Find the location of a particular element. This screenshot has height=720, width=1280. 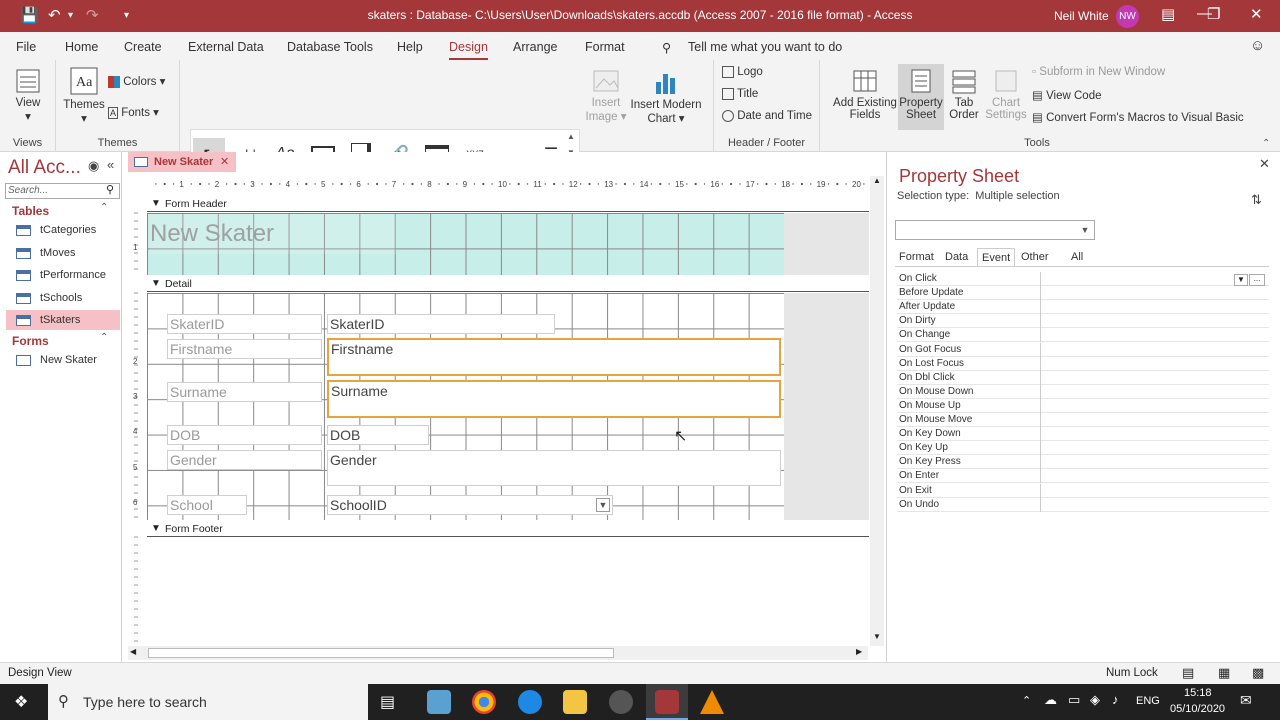

property-row: On Key Up is located at coordinates (1083, 448).